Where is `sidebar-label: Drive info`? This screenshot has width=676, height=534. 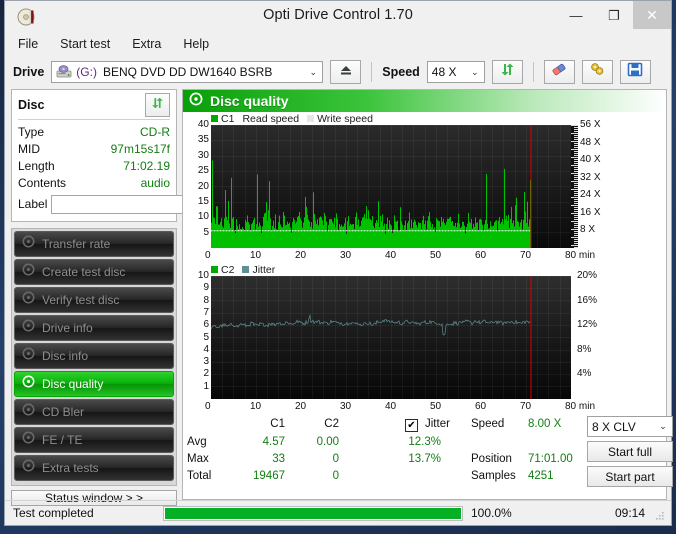
sidebar-label: Drive info is located at coordinates (67, 328).